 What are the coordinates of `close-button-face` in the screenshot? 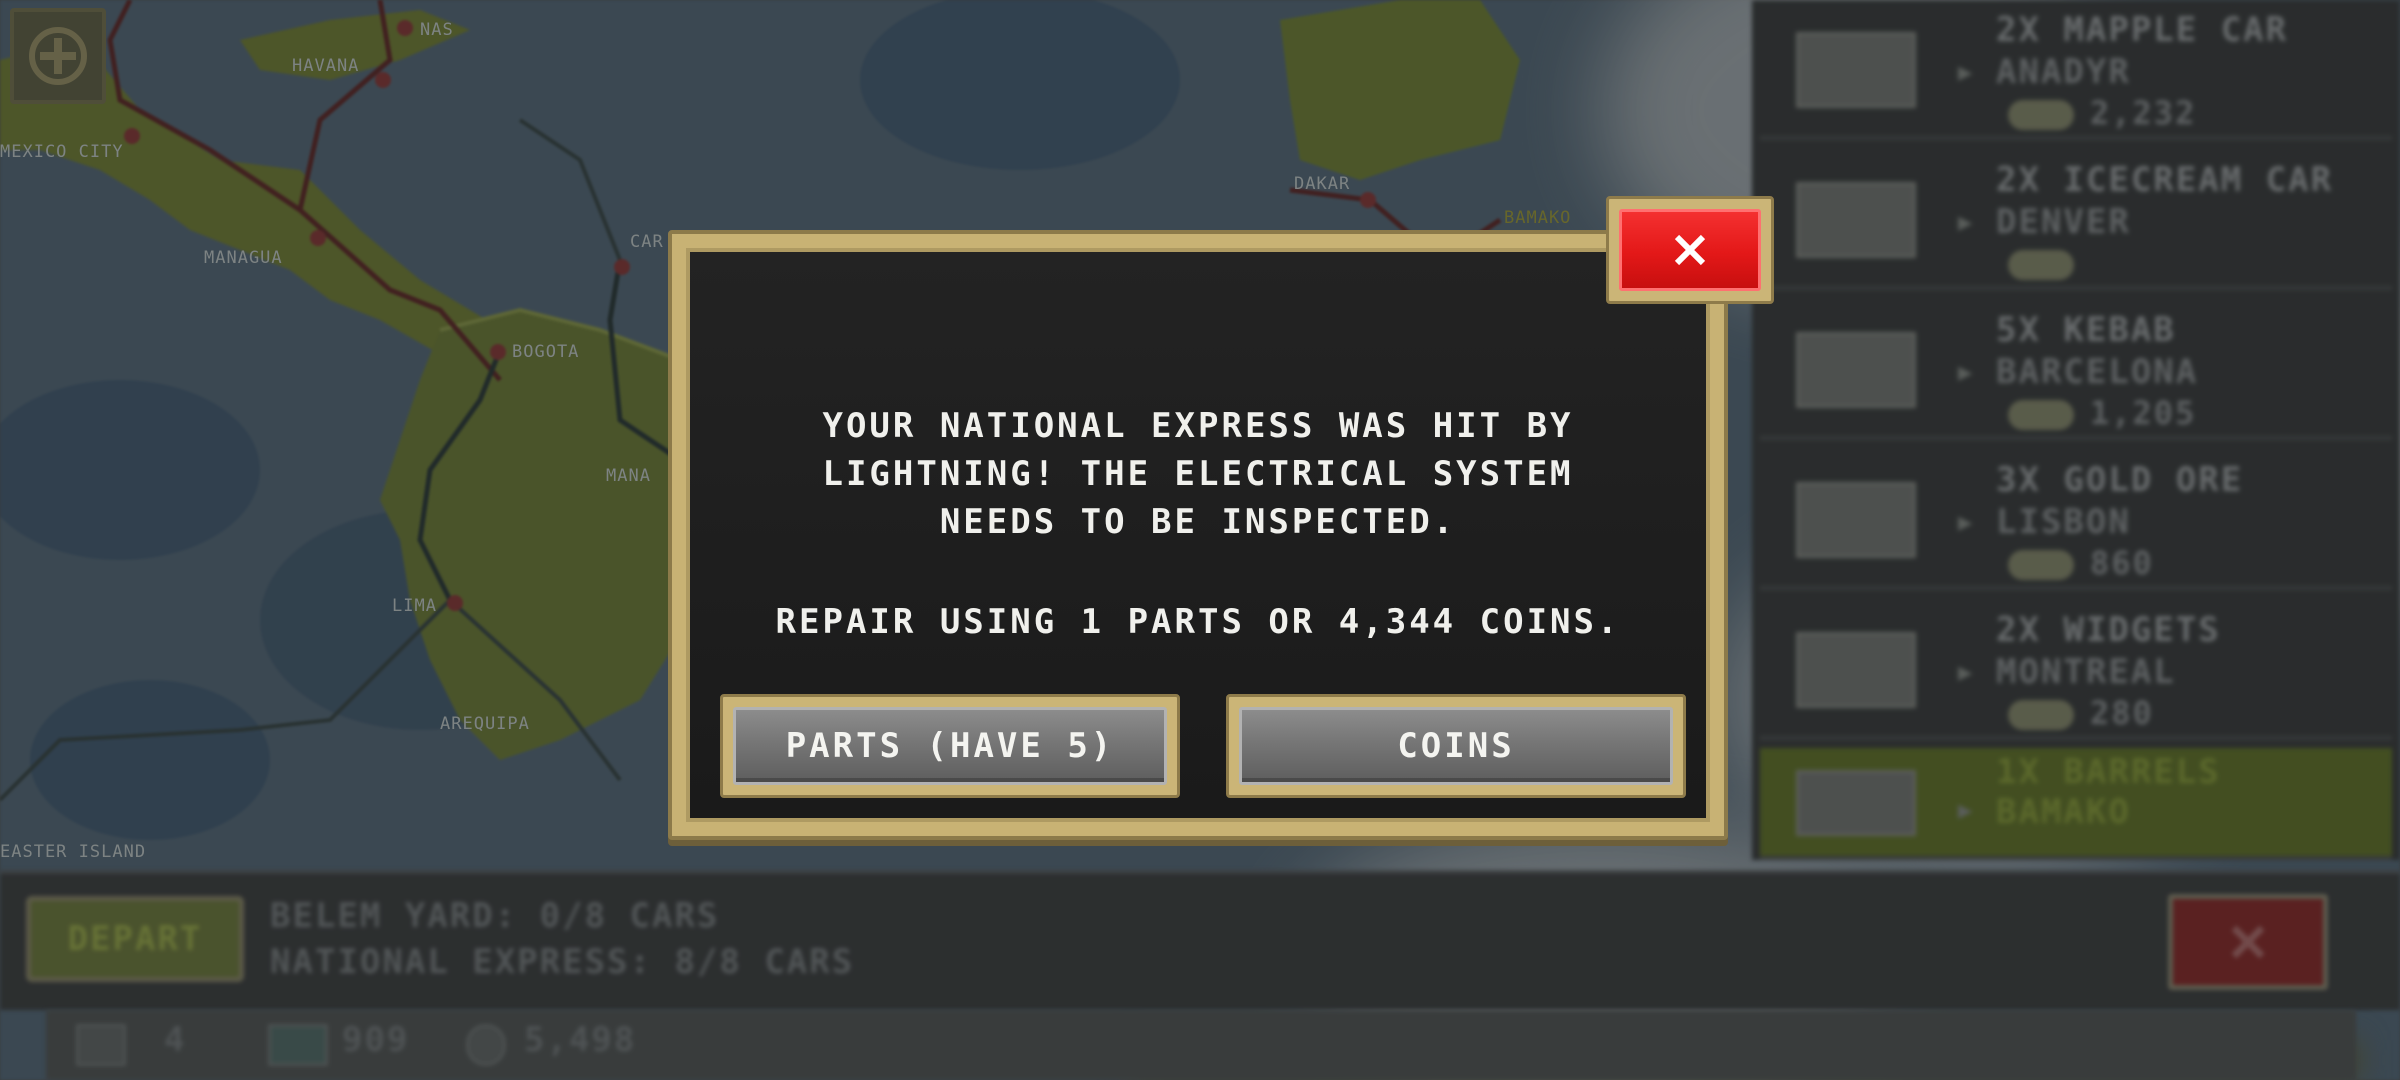 It's located at (1690, 250).